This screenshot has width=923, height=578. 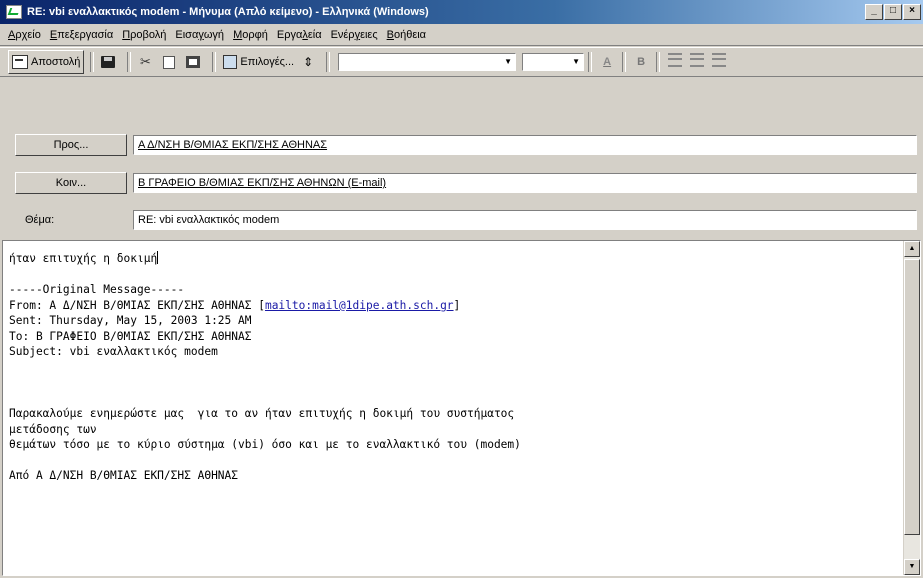 I want to click on menu-help: Βοήθεια, so click(x=406, y=35).